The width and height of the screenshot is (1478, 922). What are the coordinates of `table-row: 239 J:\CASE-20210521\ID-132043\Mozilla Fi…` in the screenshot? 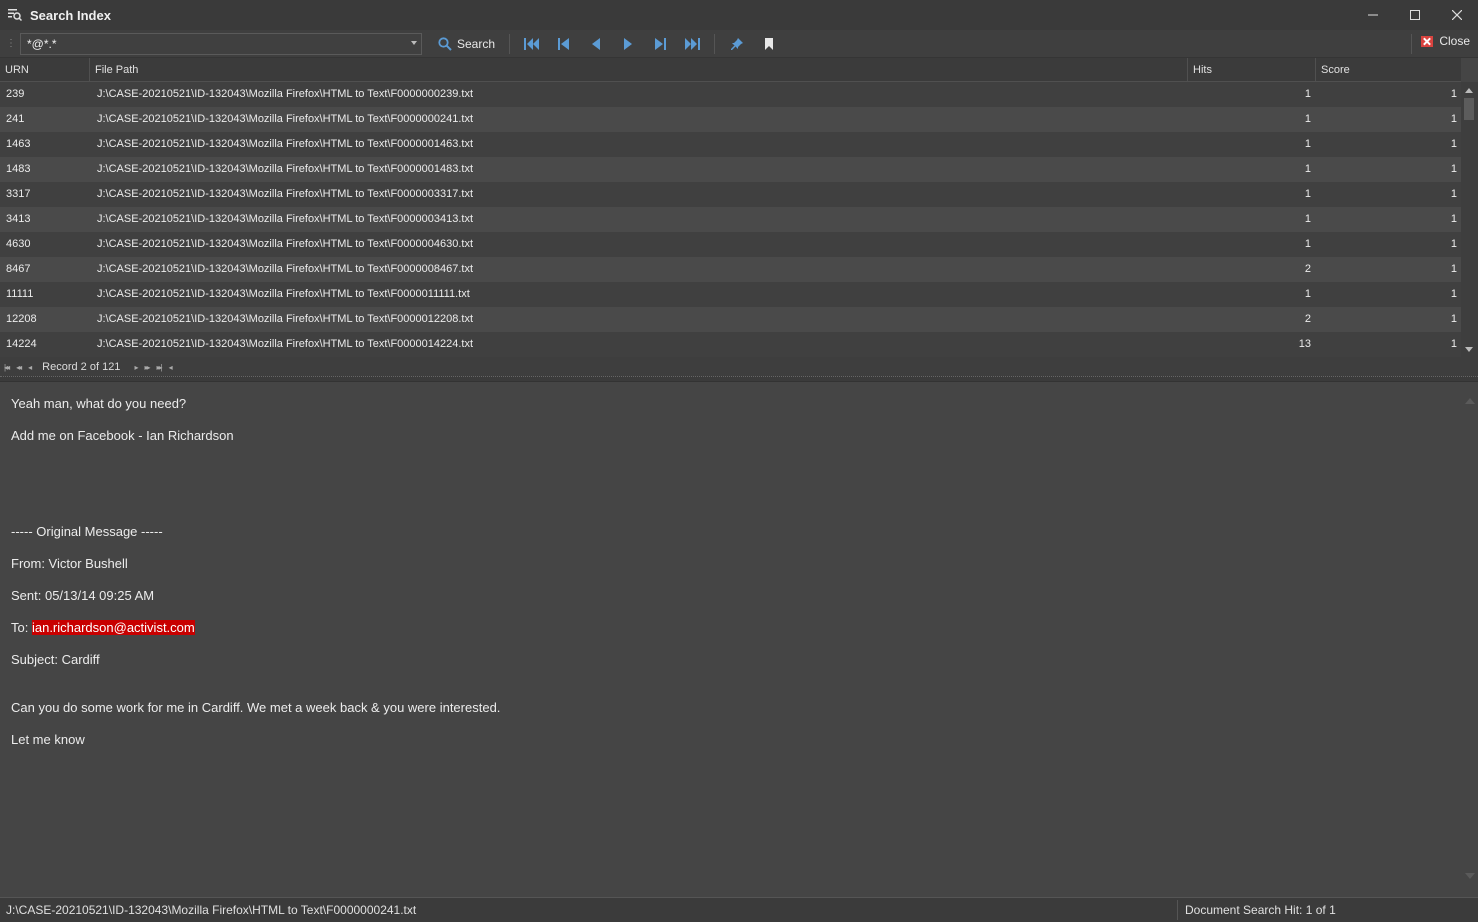 It's located at (730, 94).